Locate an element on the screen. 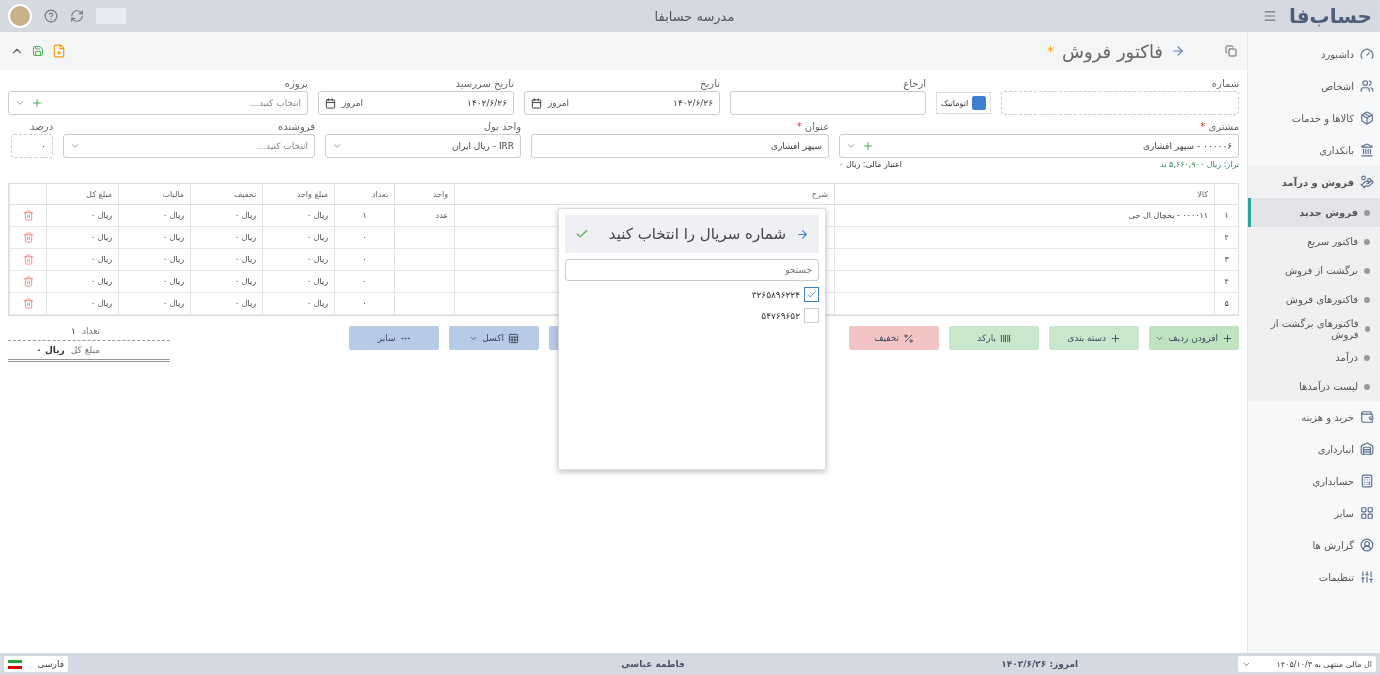 The height and width of the screenshot is (675, 1380). menu-icon is located at coordinates (1270, 16).